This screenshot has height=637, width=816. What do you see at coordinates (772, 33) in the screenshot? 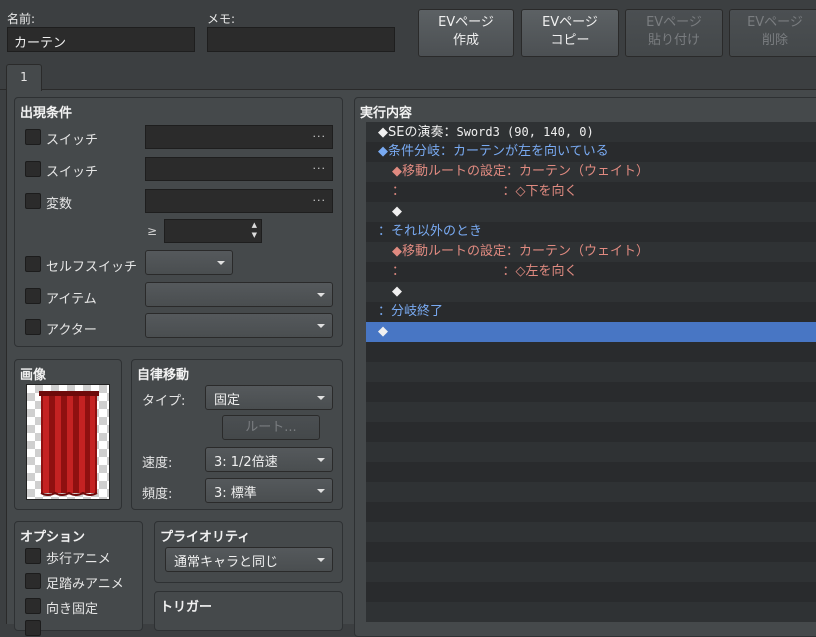
I see `delete-page-button: EVページ 削除` at bounding box center [772, 33].